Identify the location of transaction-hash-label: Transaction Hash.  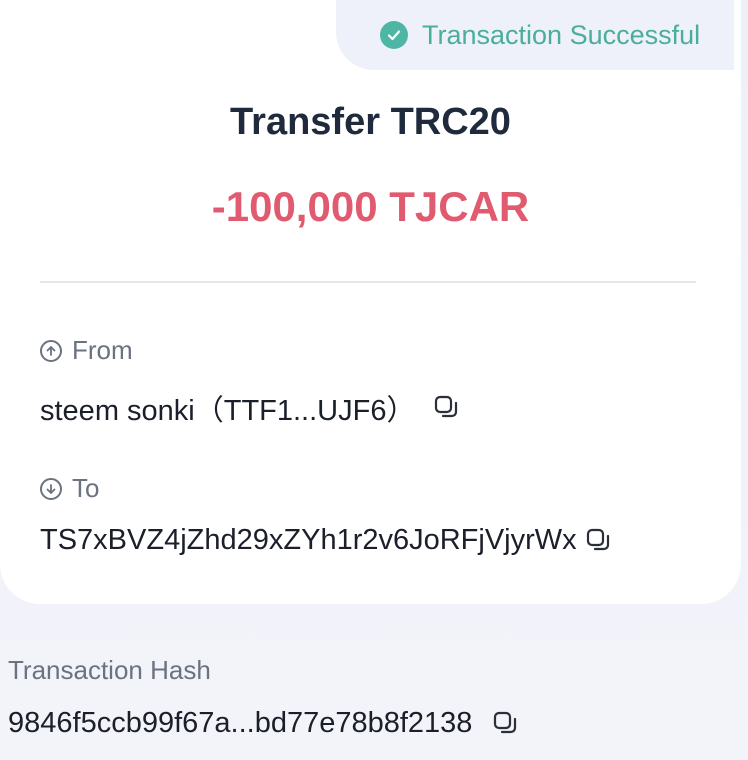
(109, 670).